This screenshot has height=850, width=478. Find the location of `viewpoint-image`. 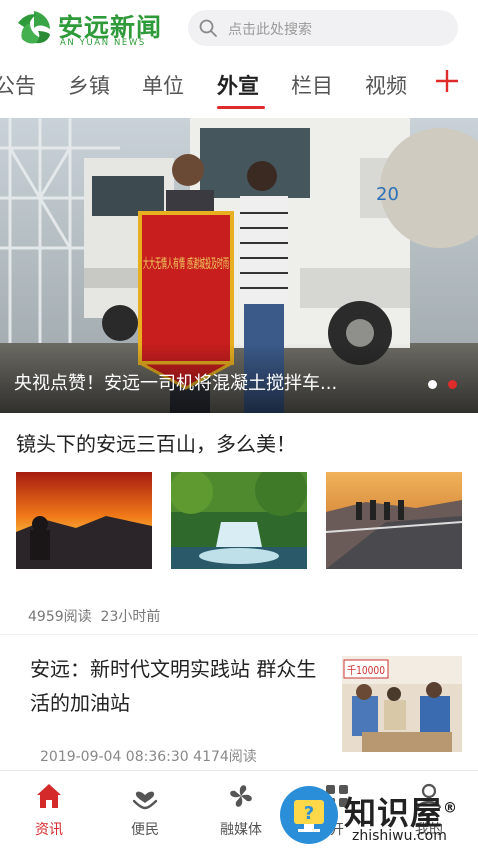

viewpoint-image is located at coordinates (394, 520).